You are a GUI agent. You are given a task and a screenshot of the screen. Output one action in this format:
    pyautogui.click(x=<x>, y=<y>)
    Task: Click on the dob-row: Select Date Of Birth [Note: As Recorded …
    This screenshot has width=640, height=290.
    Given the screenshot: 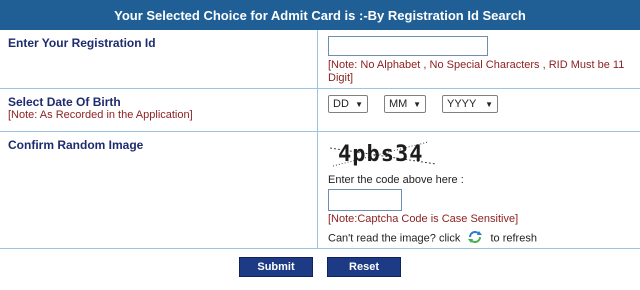 What is the action you would take?
    pyautogui.click(x=320, y=110)
    